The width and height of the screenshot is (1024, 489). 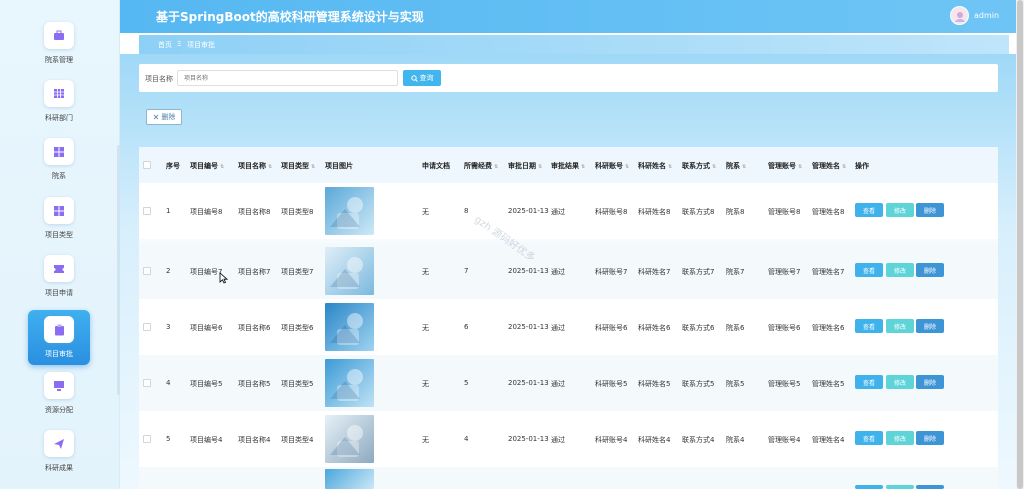 What do you see at coordinates (207, 166) in the screenshot?
I see `col-header: 项目编号 ⇅` at bounding box center [207, 166].